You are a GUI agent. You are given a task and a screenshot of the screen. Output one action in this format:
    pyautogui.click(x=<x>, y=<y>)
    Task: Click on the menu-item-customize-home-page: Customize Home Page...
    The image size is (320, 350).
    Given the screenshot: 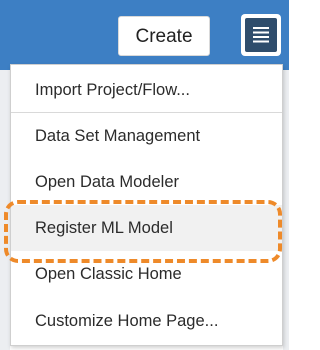 What is the action you would take?
    pyautogui.click(x=146, y=321)
    